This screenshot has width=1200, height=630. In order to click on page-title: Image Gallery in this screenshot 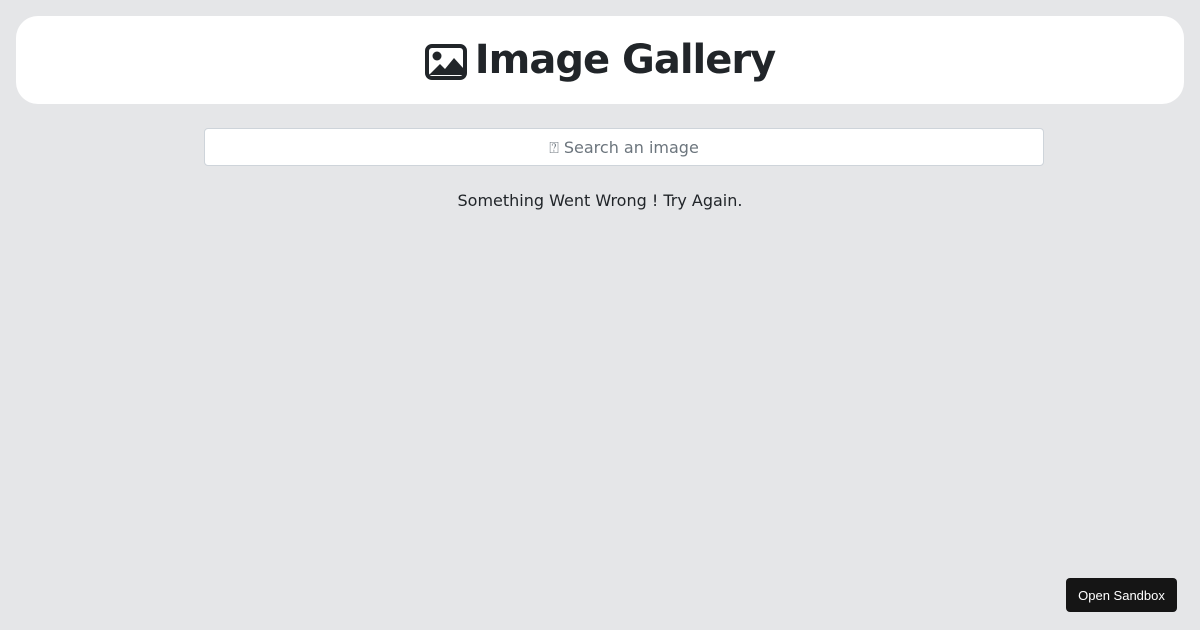, I will do `click(625, 60)`.